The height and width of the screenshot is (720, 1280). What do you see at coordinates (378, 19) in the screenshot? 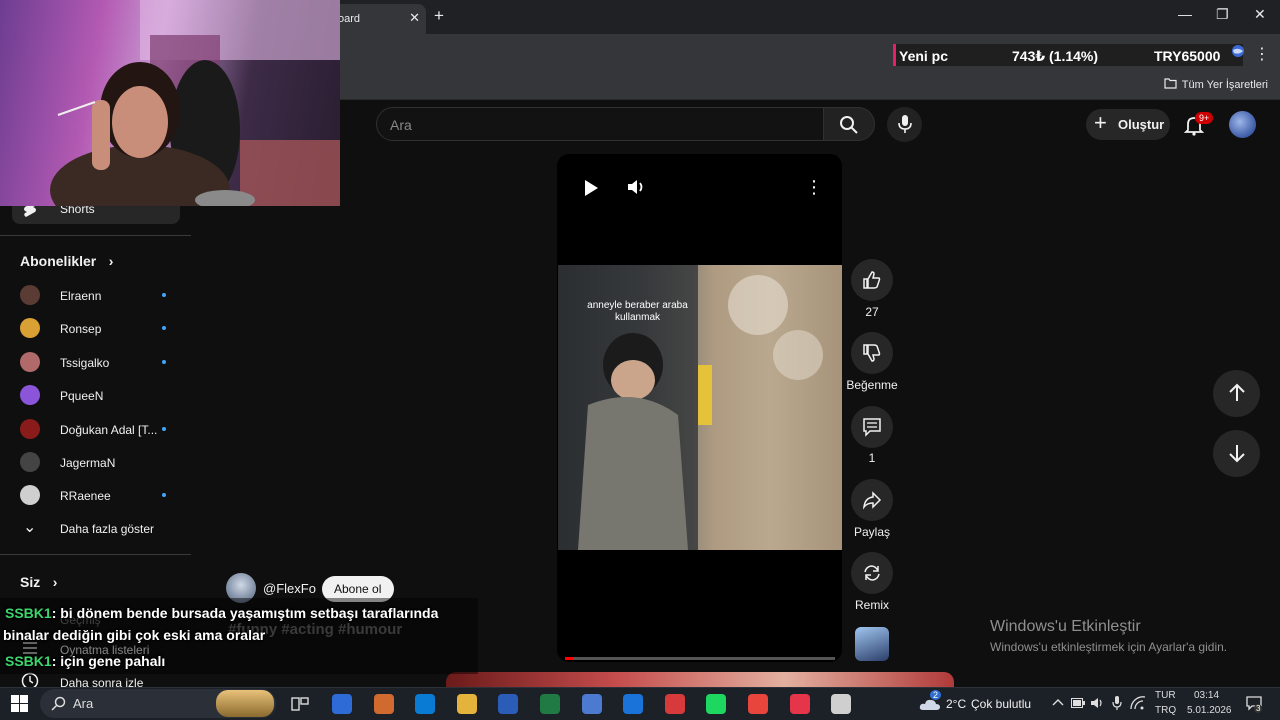
I see `browser-tab: oard ✕` at bounding box center [378, 19].